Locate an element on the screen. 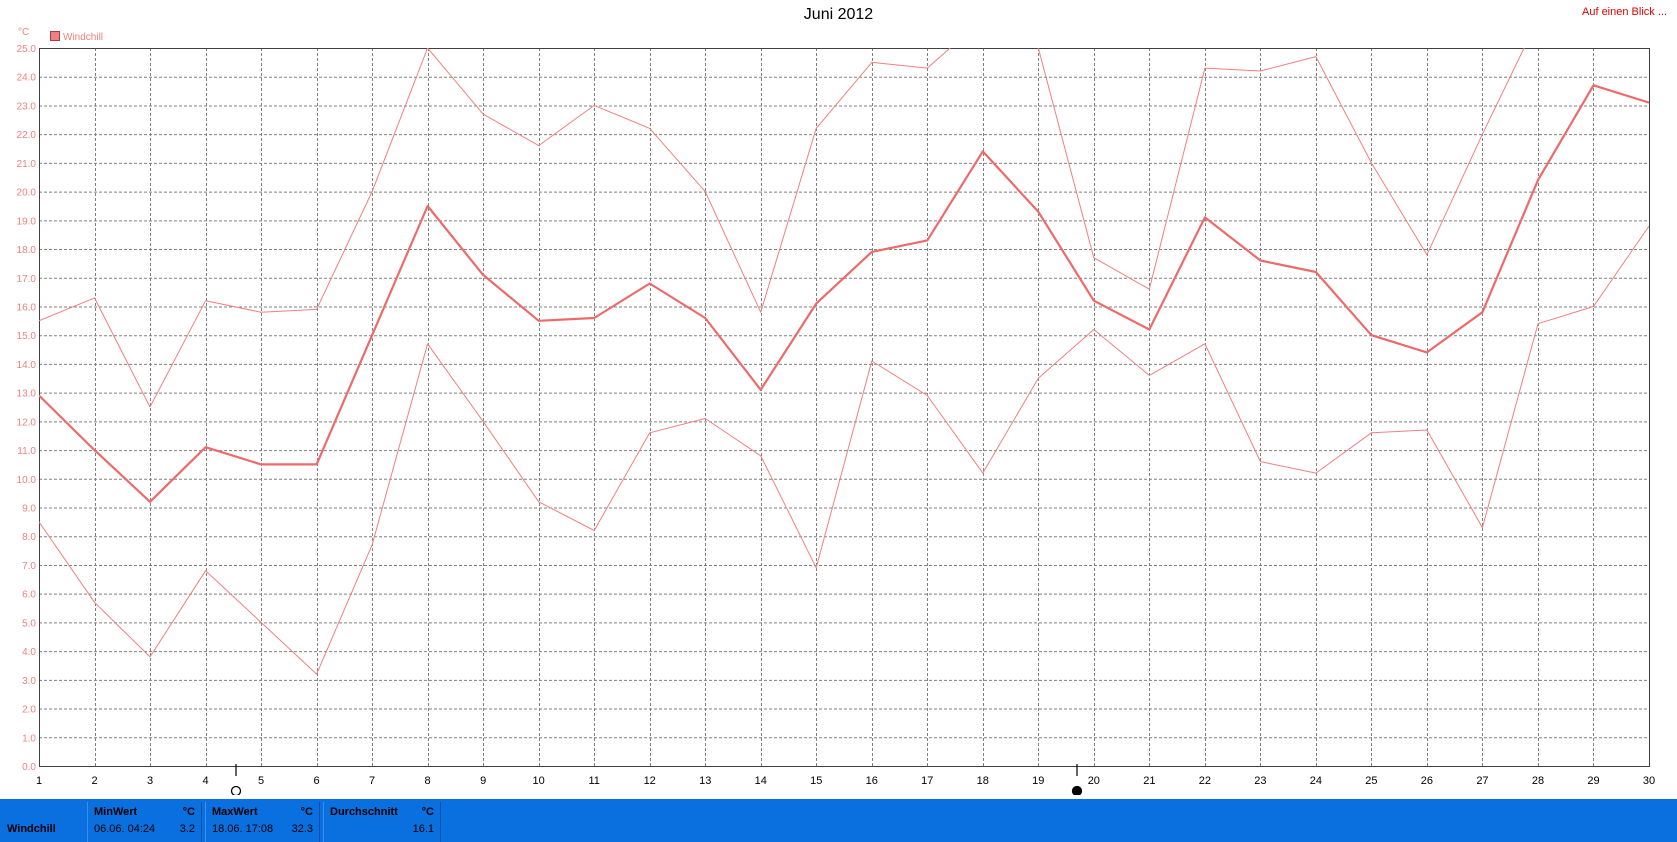 Image resolution: width=1677 pixels, height=842 pixels. y-tick-label: 15.0 is located at coordinates (27, 336).